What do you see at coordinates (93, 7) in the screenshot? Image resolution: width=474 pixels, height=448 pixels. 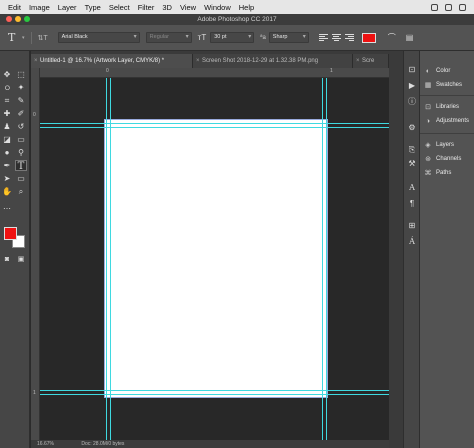 I see `menu-type: Type` at bounding box center [93, 7].